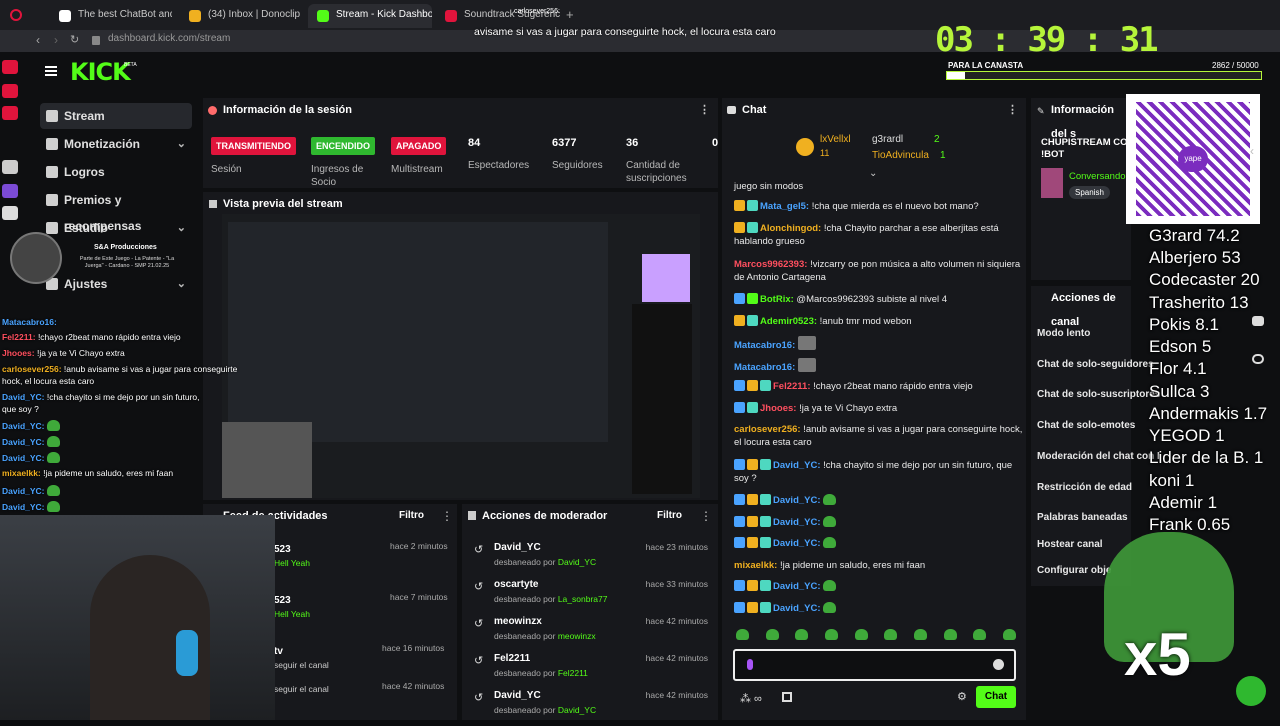  I want to click on sidebar-item-logros: Logros, so click(116, 172).